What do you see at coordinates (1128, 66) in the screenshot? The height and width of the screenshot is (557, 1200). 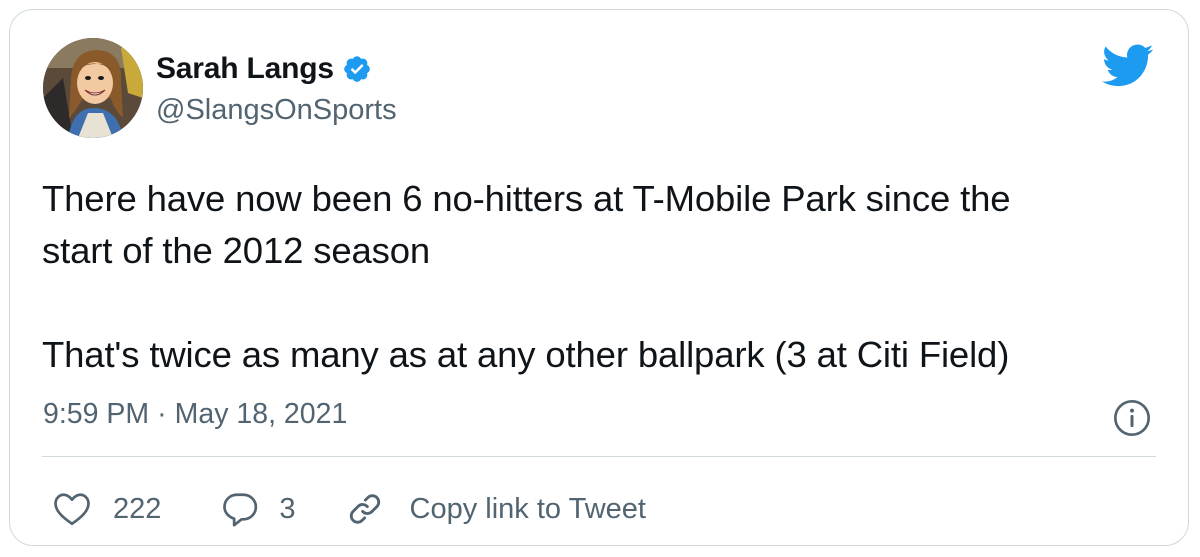 I see `twitter-bird-icon` at bounding box center [1128, 66].